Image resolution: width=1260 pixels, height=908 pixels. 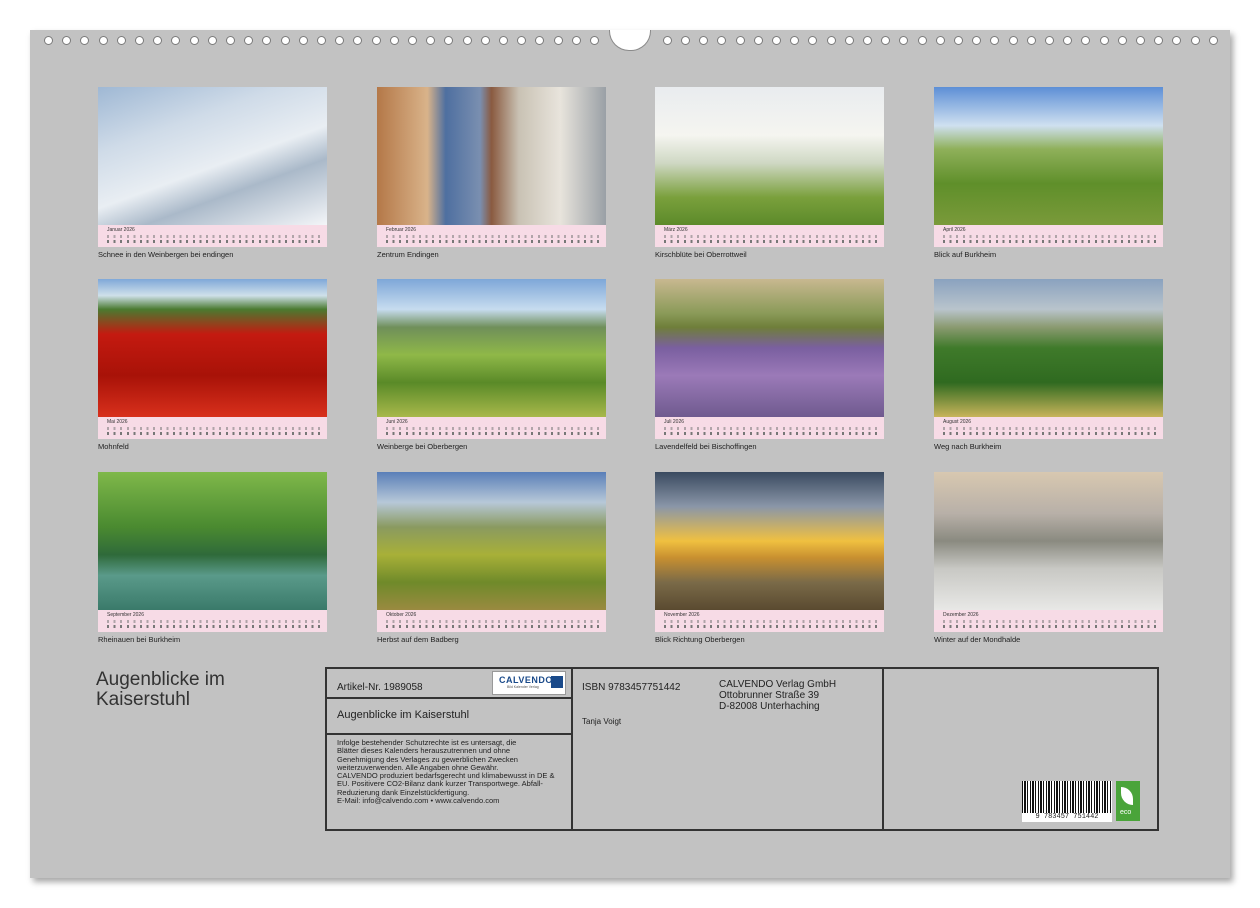 I want to click on photo-caption: Zentrum Endingen, so click(x=408, y=254).